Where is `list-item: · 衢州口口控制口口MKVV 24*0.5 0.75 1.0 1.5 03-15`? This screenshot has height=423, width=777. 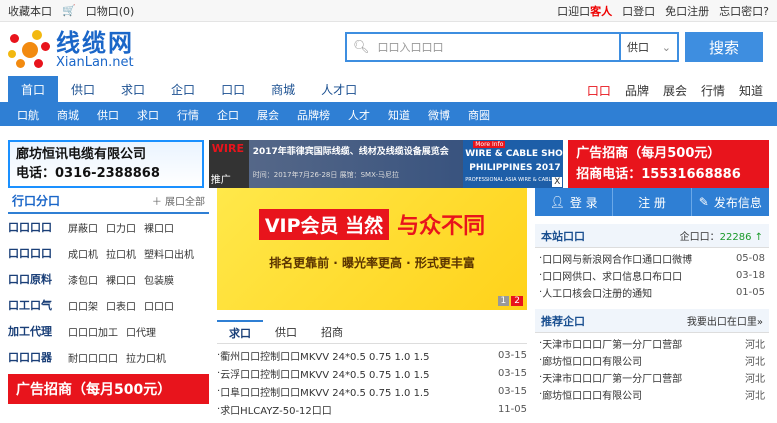 list-item: · 衢州口口控制口口MKVV 24*0.5 0.75 1.0 1.5 03-15 is located at coordinates (372, 355).